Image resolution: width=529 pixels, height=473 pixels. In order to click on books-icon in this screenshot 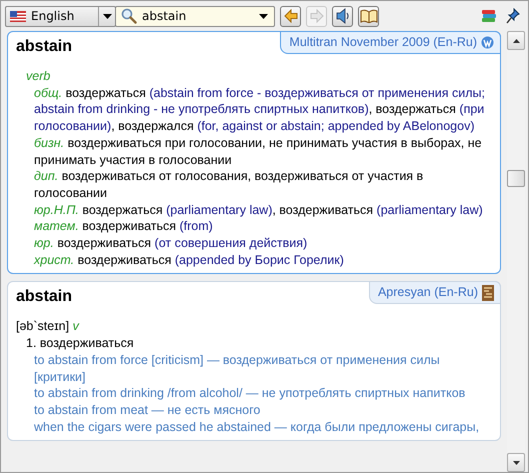, I will do `click(489, 16)`.